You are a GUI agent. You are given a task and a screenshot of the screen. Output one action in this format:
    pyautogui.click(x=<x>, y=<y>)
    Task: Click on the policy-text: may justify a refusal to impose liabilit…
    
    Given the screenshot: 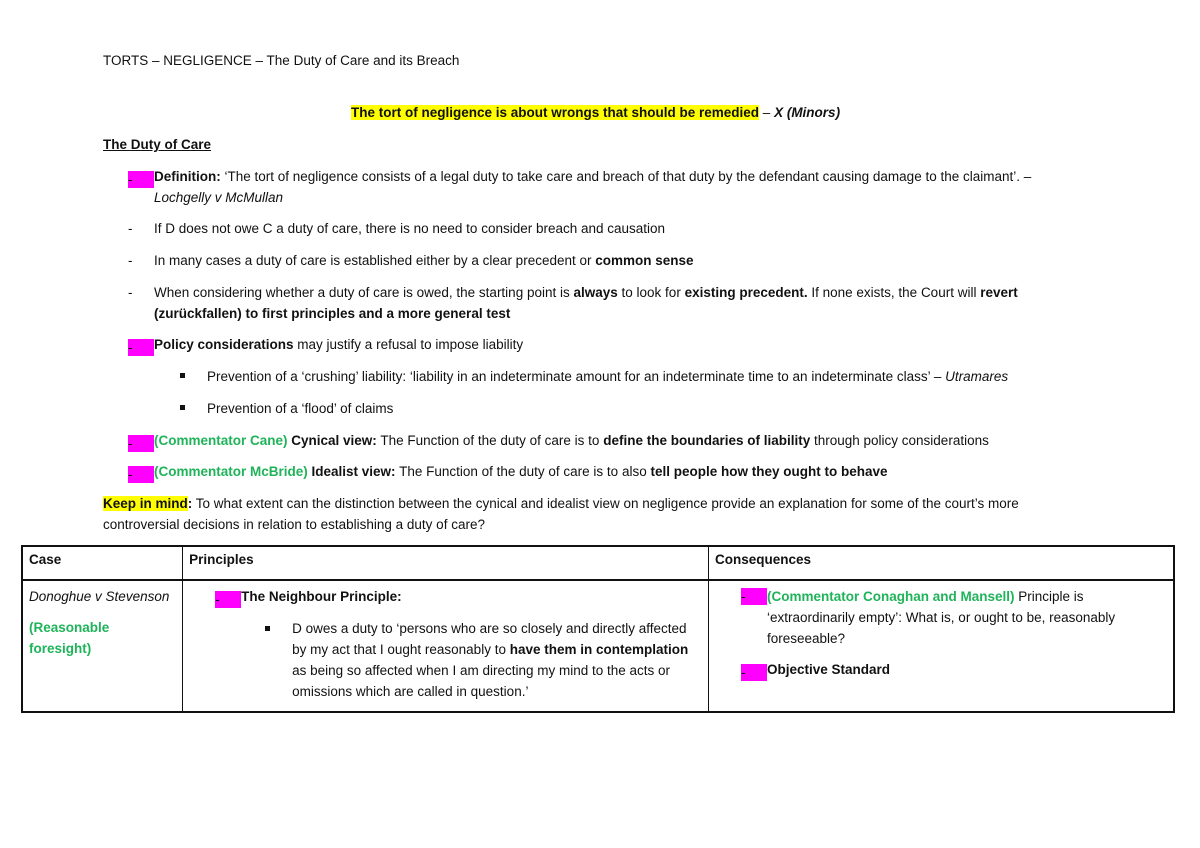 What is the action you would take?
    pyautogui.click(x=408, y=344)
    